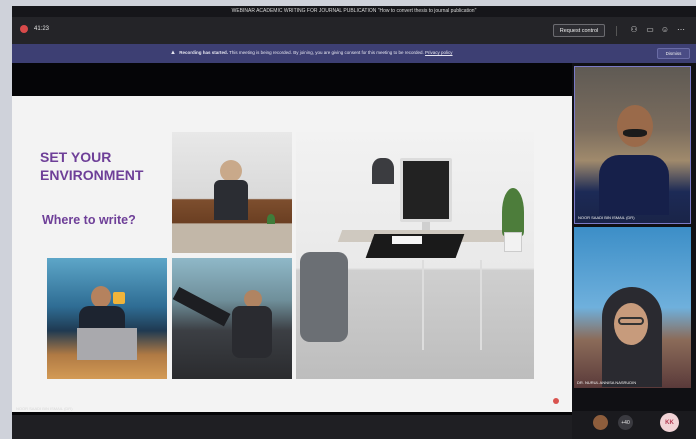 The width and height of the screenshot is (696, 439). What do you see at coordinates (600, 422) in the screenshot?
I see `participant-avatar` at bounding box center [600, 422].